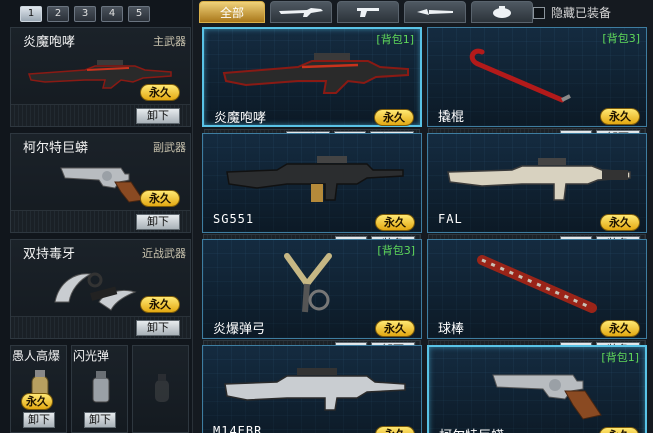 The height and width of the screenshot is (433, 653). I want to click on revolver-image, so click(547, 397).